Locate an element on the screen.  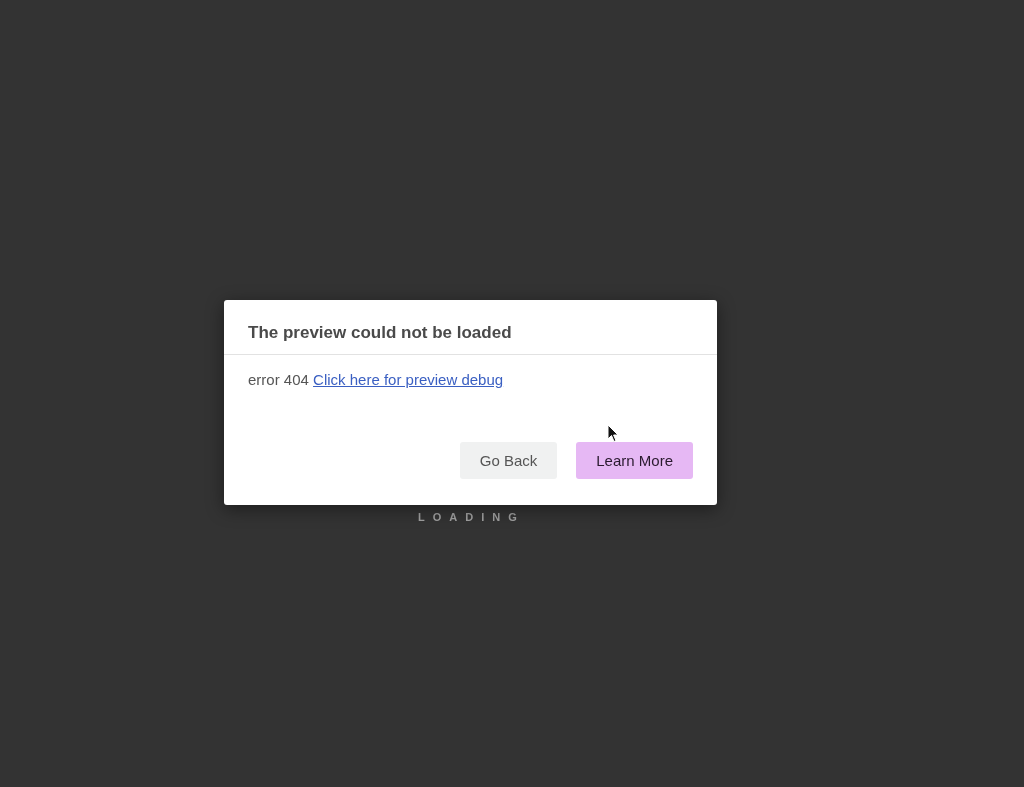
learn-more-button: Learn More is located at coordinates (634, 460).